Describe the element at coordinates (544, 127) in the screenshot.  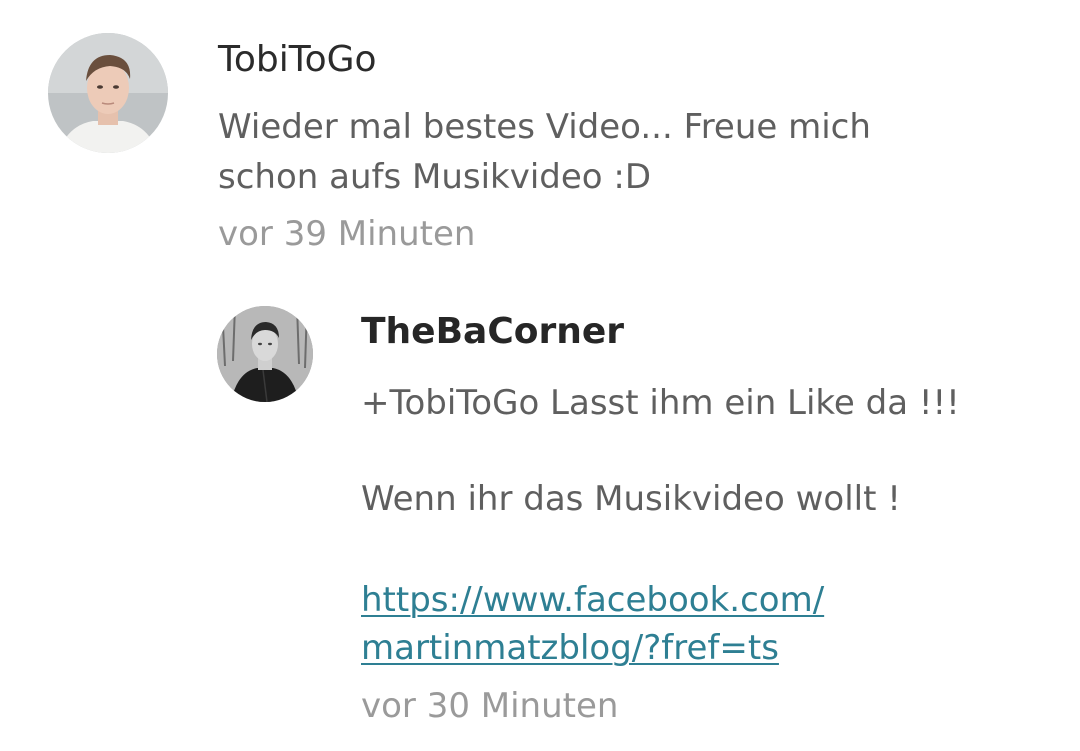
I see `comment-text-line: Wieder mal bestes Video... Freue mich` at that location.